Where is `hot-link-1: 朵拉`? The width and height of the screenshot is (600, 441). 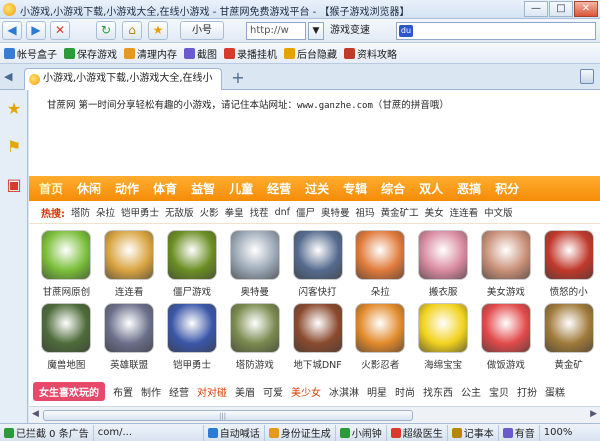
hot-link-1: 朵拉 is located at coordinates (105, 212).